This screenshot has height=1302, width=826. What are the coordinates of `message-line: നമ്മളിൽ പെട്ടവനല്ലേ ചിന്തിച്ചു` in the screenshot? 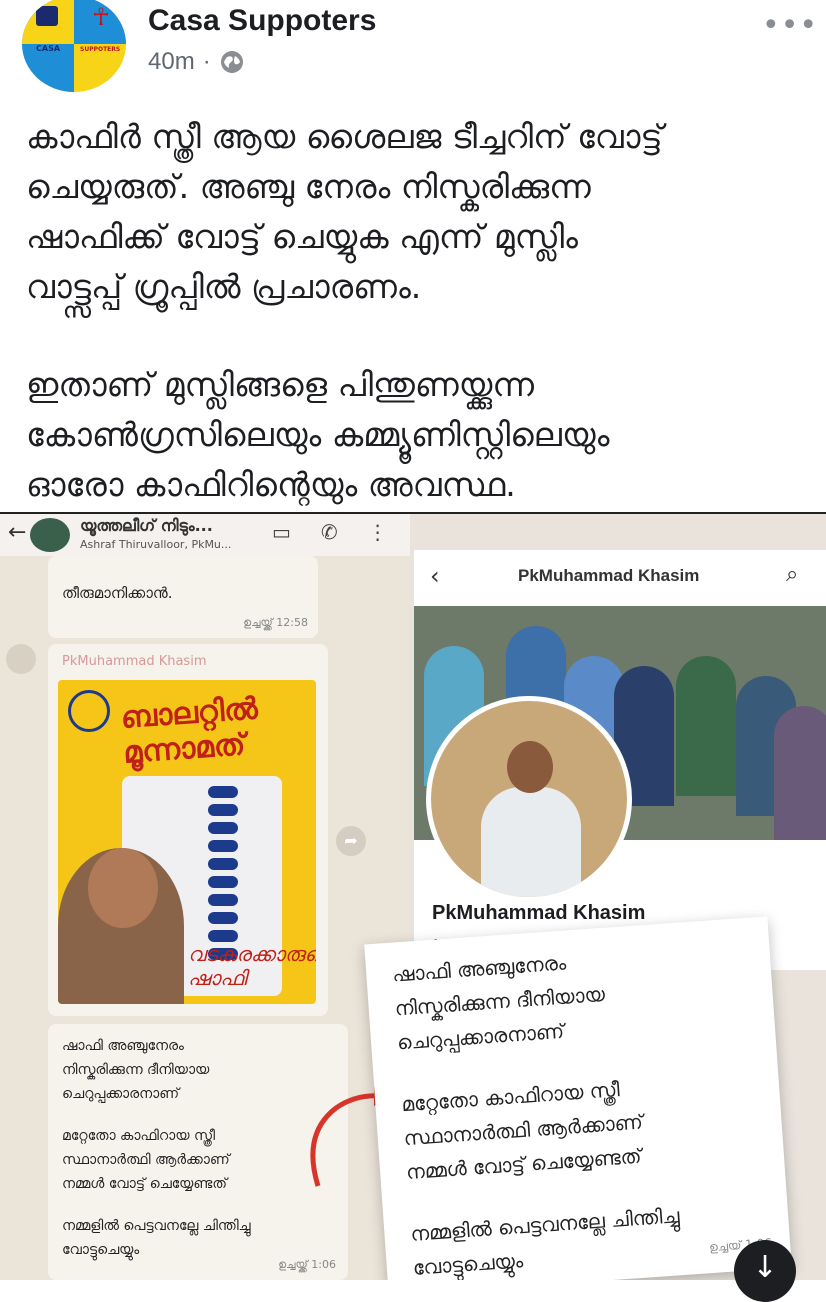 It's located at (156, 1226).